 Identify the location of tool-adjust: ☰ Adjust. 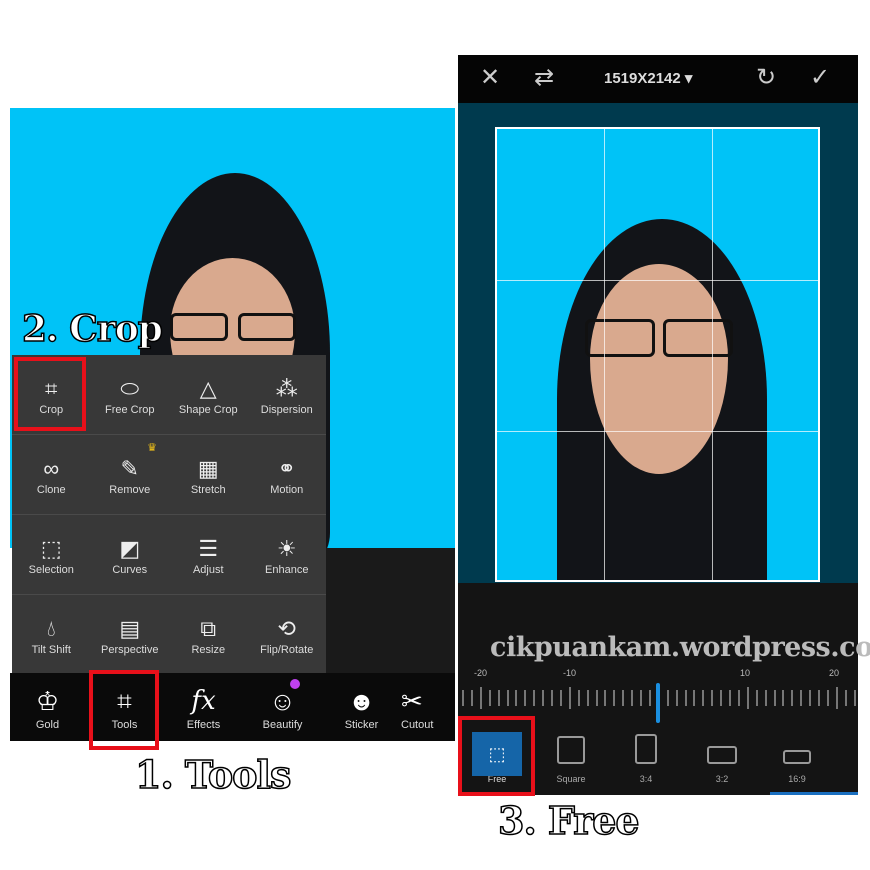
(208, 554).